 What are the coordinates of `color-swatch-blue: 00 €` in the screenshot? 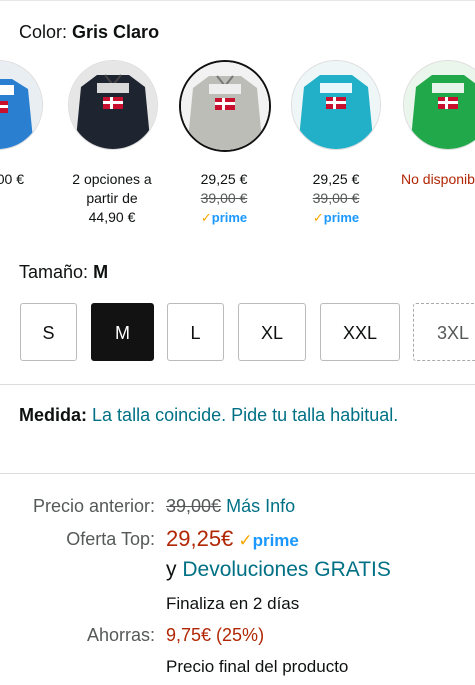 It's located at (26, 143).